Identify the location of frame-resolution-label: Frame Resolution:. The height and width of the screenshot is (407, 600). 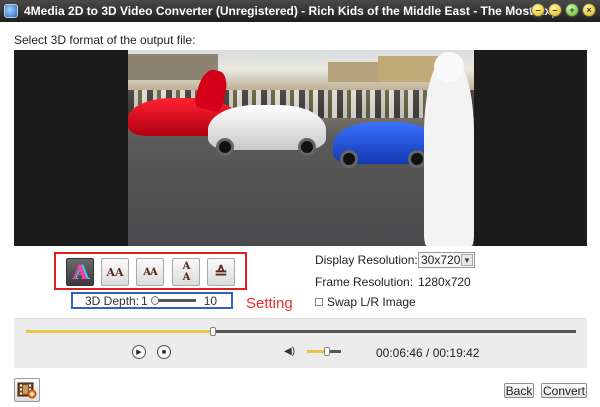
(364, 282).